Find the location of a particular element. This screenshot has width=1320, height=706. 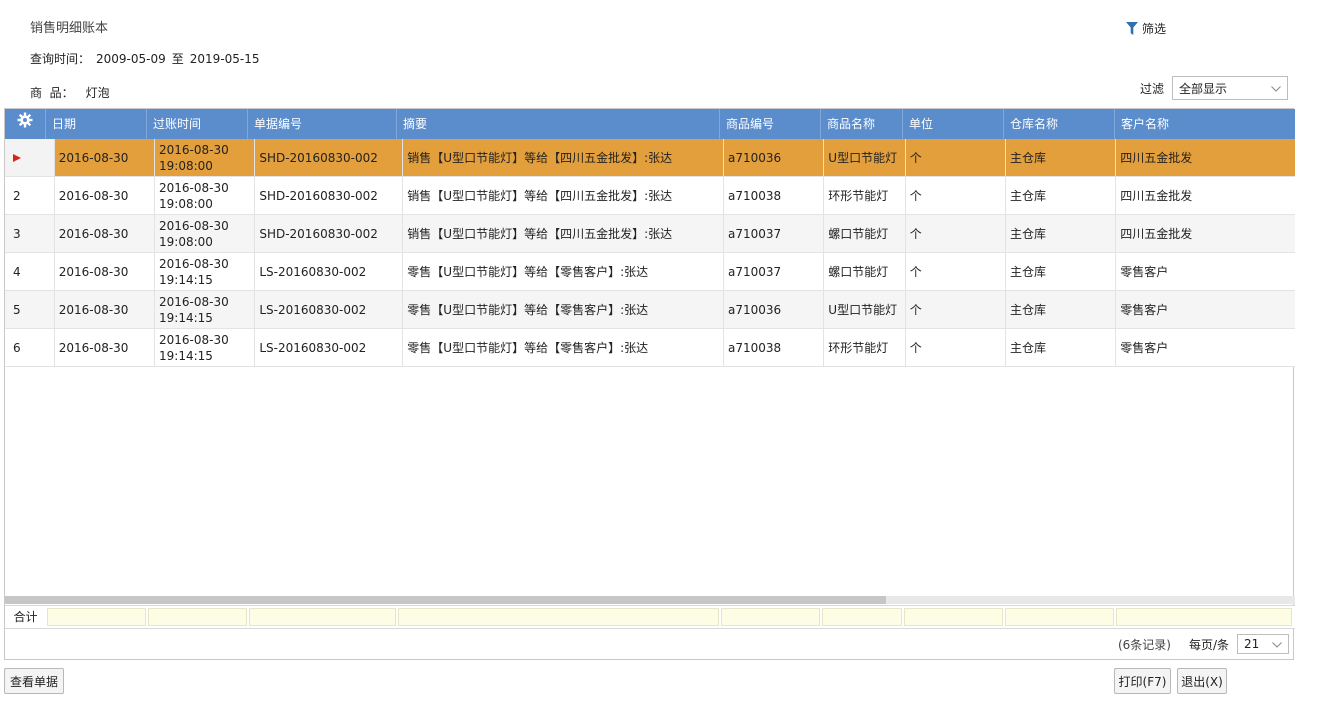

horizontal-scrollbar is located at coordinates (650, 600).